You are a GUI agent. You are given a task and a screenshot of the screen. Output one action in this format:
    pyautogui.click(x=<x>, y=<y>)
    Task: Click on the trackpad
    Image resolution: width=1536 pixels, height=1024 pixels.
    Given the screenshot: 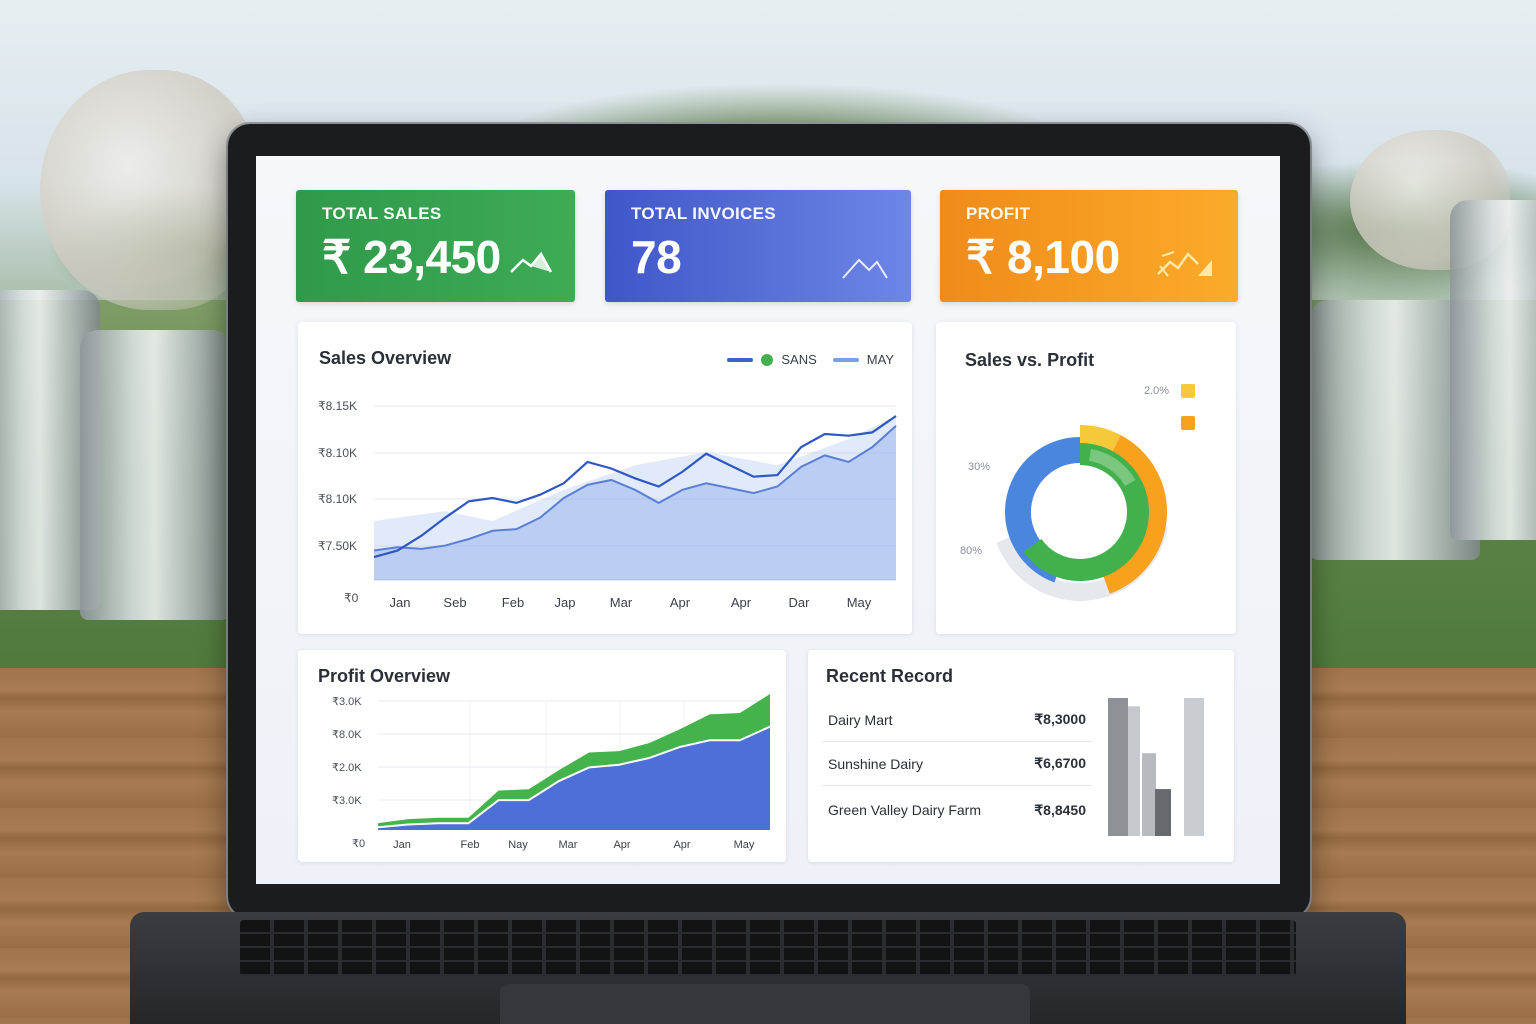 What is the action you would take?
    pyautogui.click(x=765, y=1004)
    